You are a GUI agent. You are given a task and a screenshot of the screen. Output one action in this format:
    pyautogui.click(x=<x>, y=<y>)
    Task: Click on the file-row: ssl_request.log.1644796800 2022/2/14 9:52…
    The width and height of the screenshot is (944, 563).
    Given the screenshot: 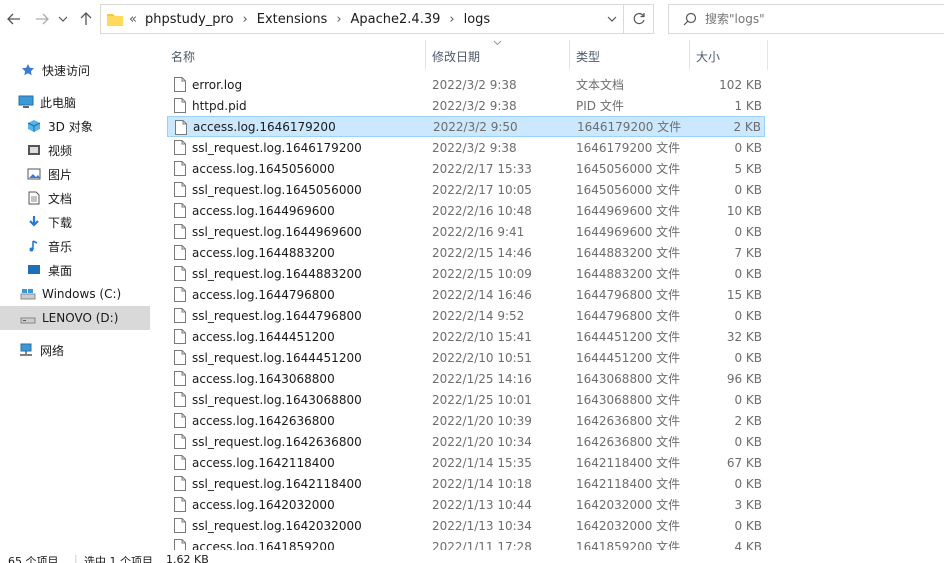 What is the action you would take?
    pyautogui.click(x=466, y=315)
    